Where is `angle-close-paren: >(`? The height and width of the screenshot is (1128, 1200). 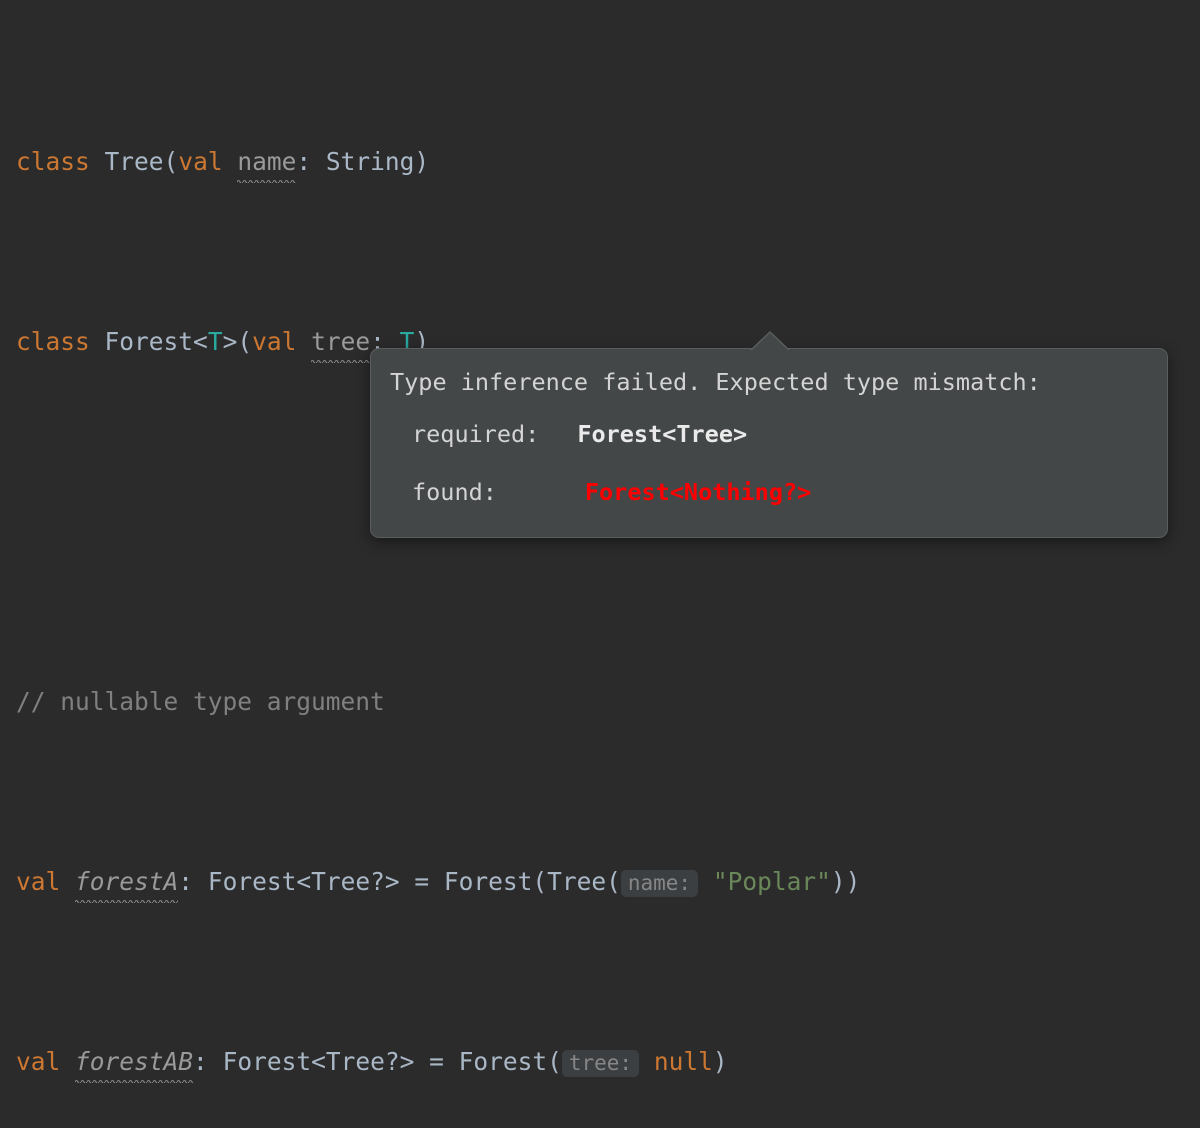 angle-close-paren: >( is located at coordinates (237, 341).